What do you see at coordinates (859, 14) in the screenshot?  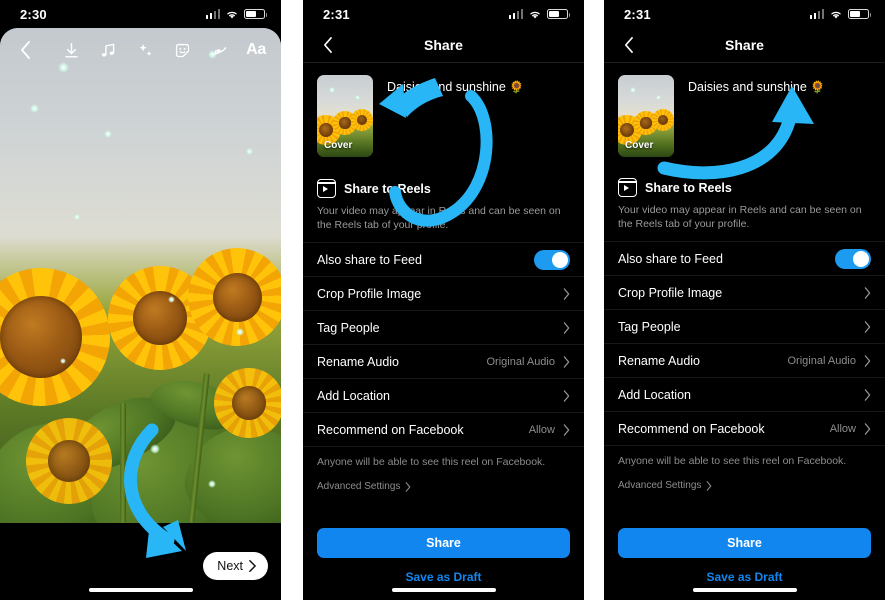 I see `battery-icon` at bounding box center [859, 14].